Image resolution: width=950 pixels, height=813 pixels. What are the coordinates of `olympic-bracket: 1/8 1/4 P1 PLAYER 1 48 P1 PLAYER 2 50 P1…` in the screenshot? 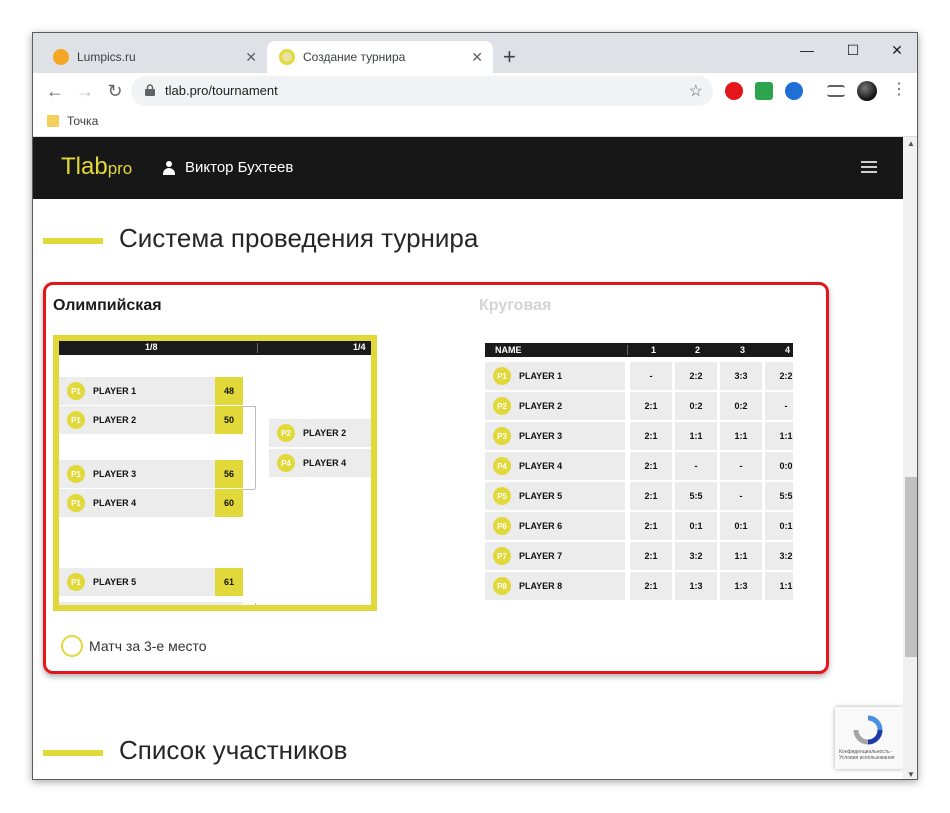 It's located at (215, 473).